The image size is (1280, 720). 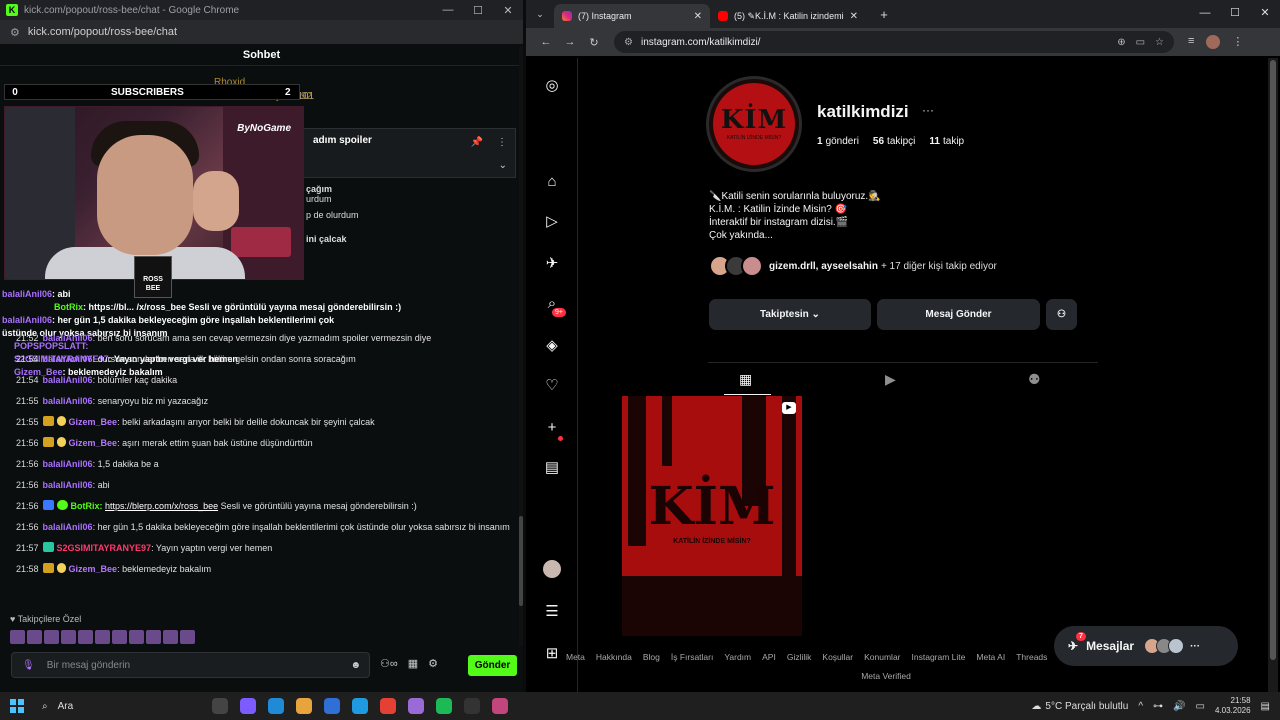 What do you see at coordinates (304, 706) in the screenshot?
I see `file-explorer-icon` at bounding box center [304, 706].